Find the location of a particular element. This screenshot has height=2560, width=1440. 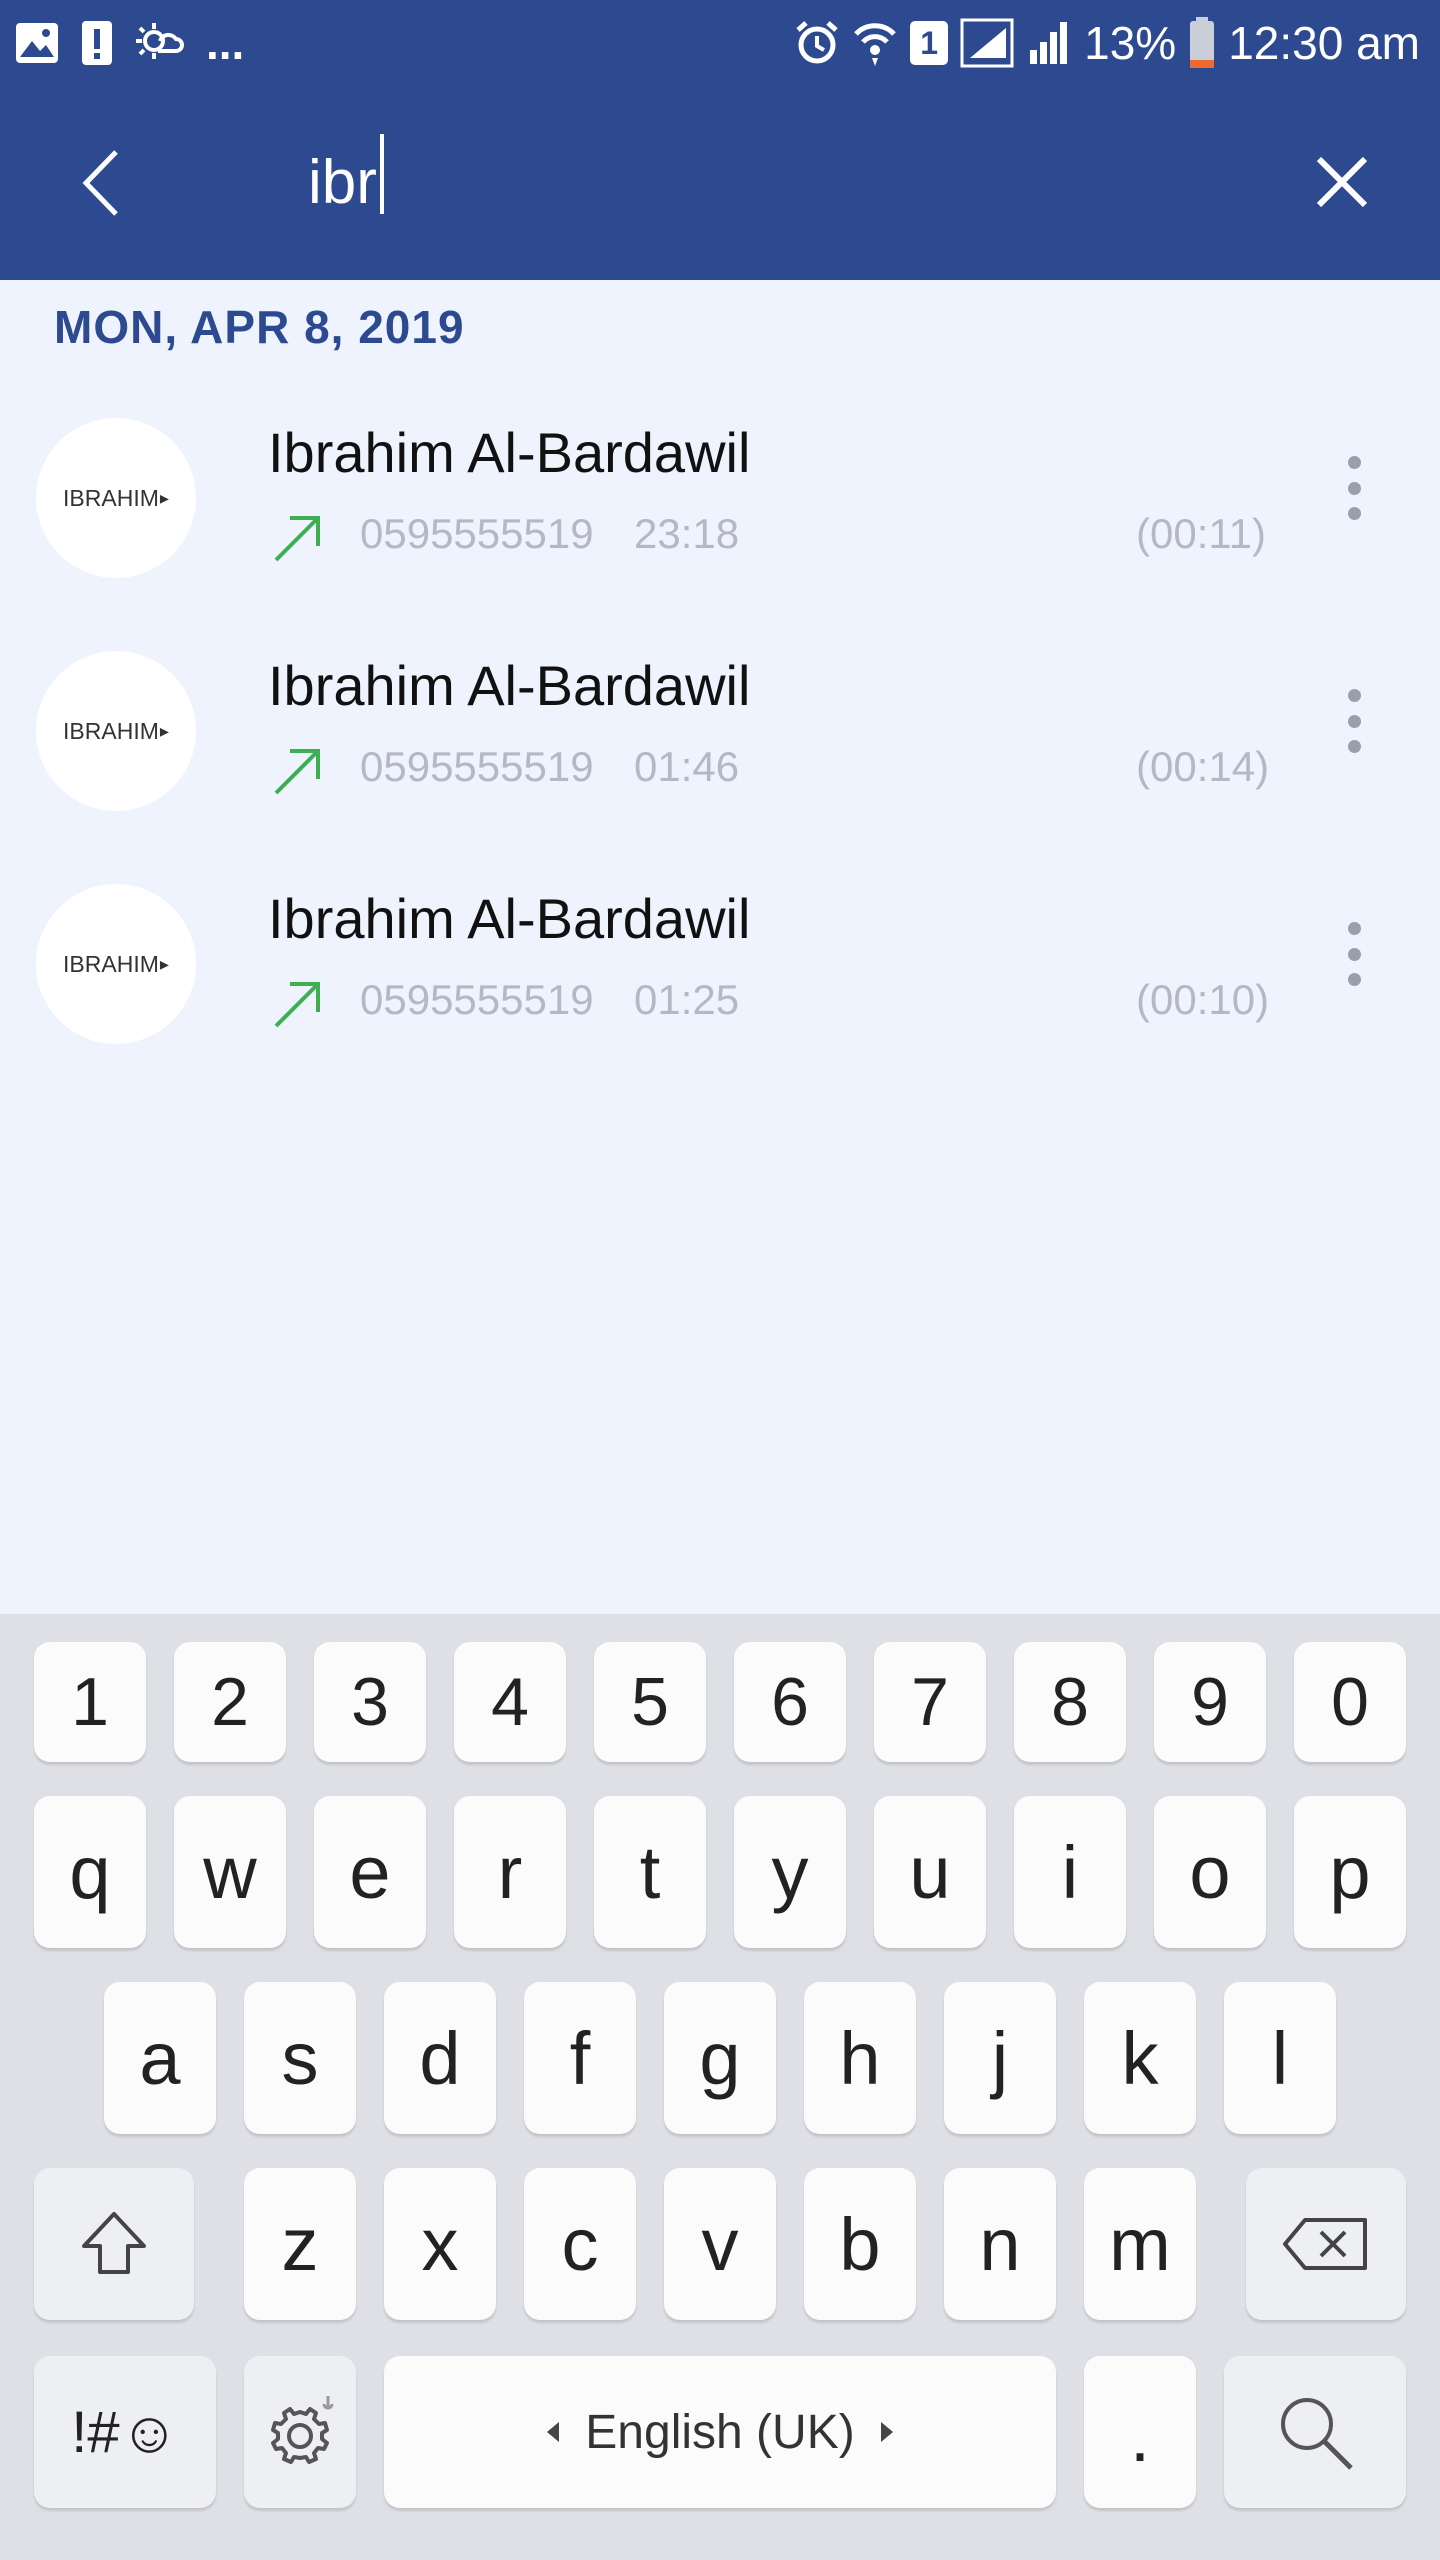

key-0: 0 is located at coordinates (1350, 1702).